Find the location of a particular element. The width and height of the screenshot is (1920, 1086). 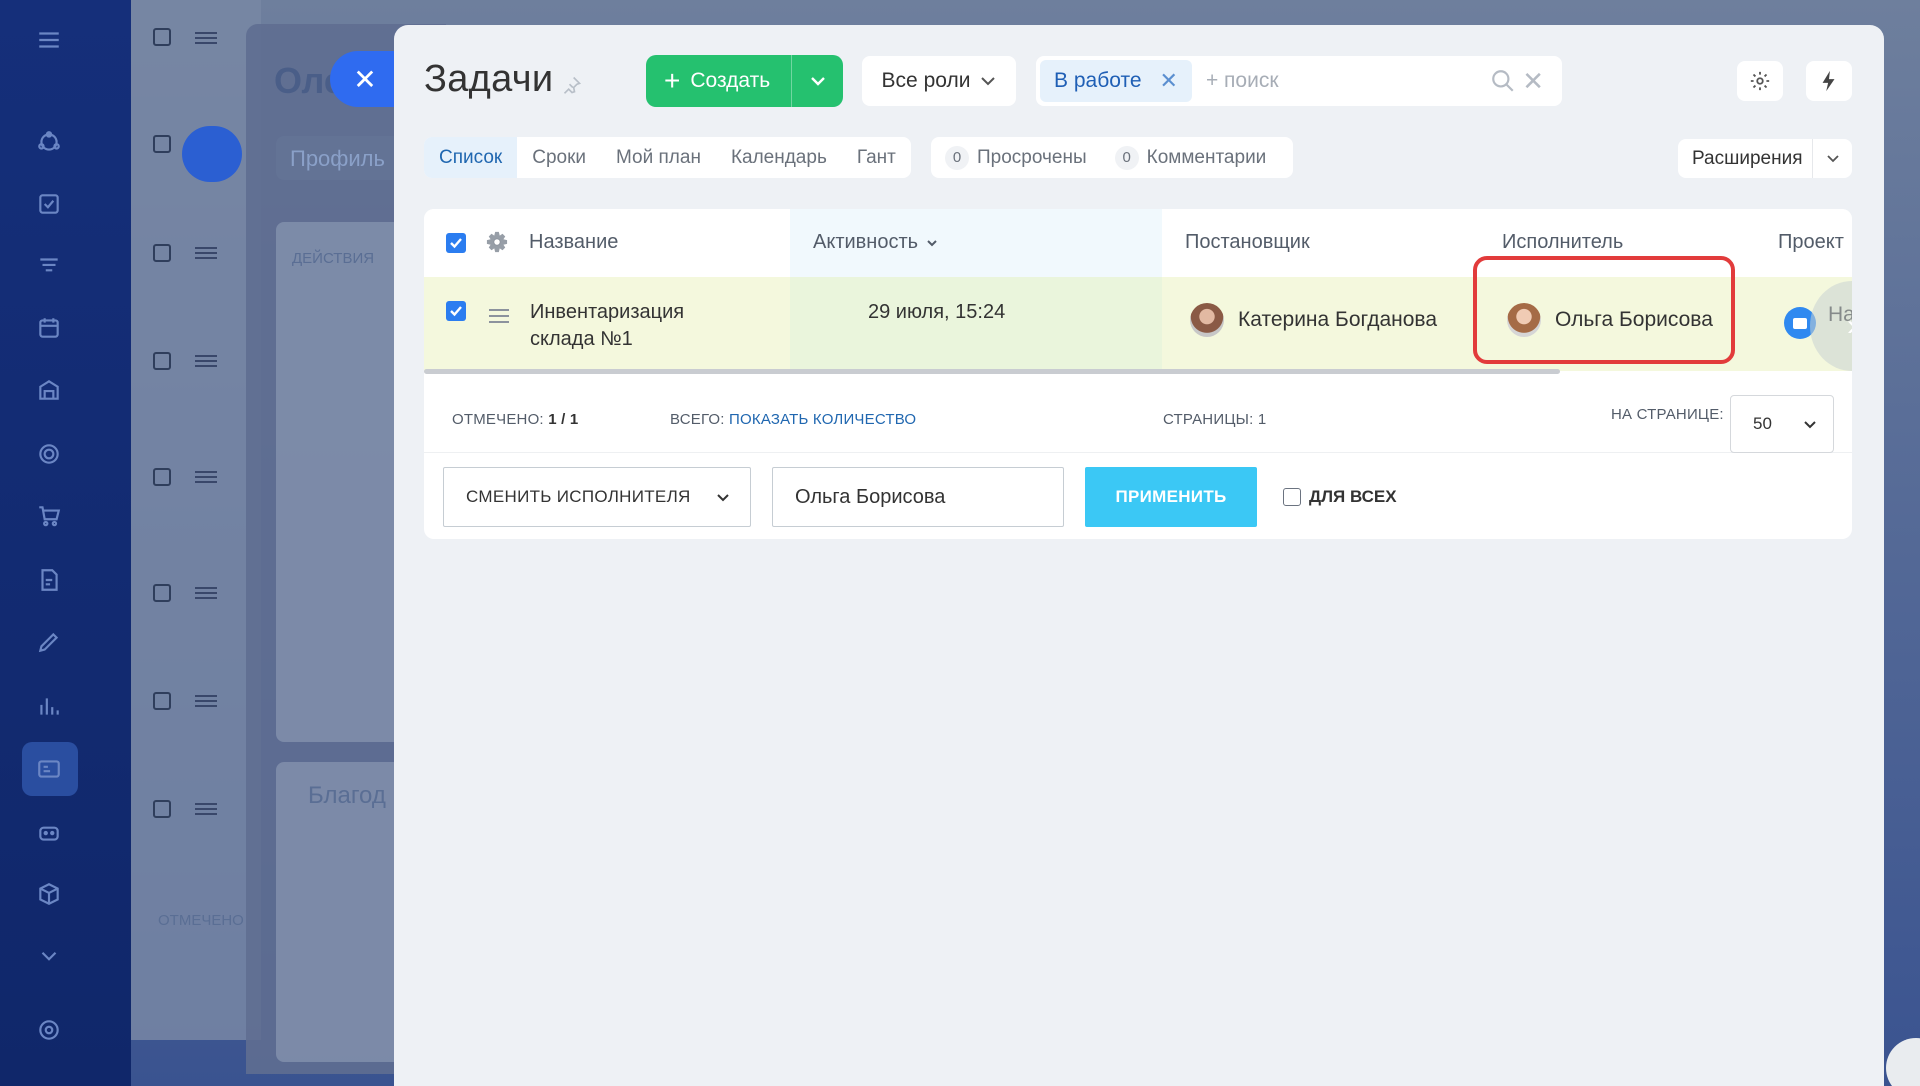

group-action-select: СМЕНИТЬ ИСПОЛНИТЕЛЯ is located at coordinates (597, 497).